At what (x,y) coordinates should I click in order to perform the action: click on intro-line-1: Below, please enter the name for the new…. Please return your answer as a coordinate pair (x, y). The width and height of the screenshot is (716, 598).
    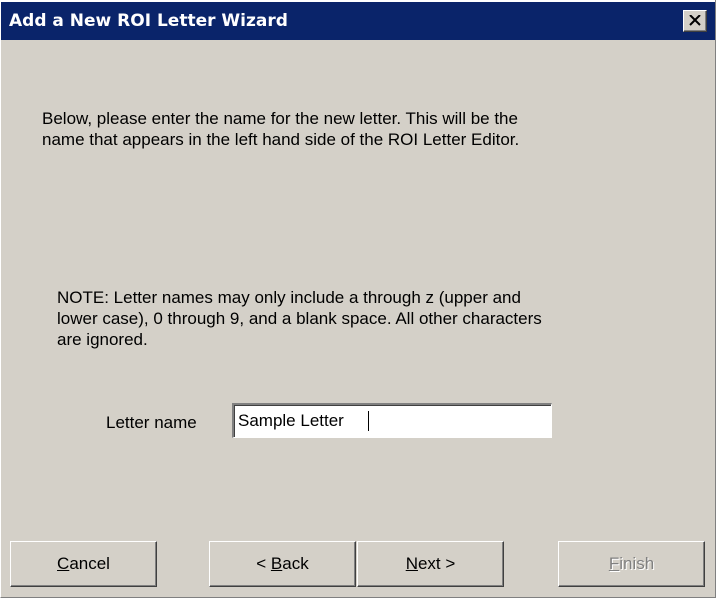
    Looking at the image, I should click on (280, 118).